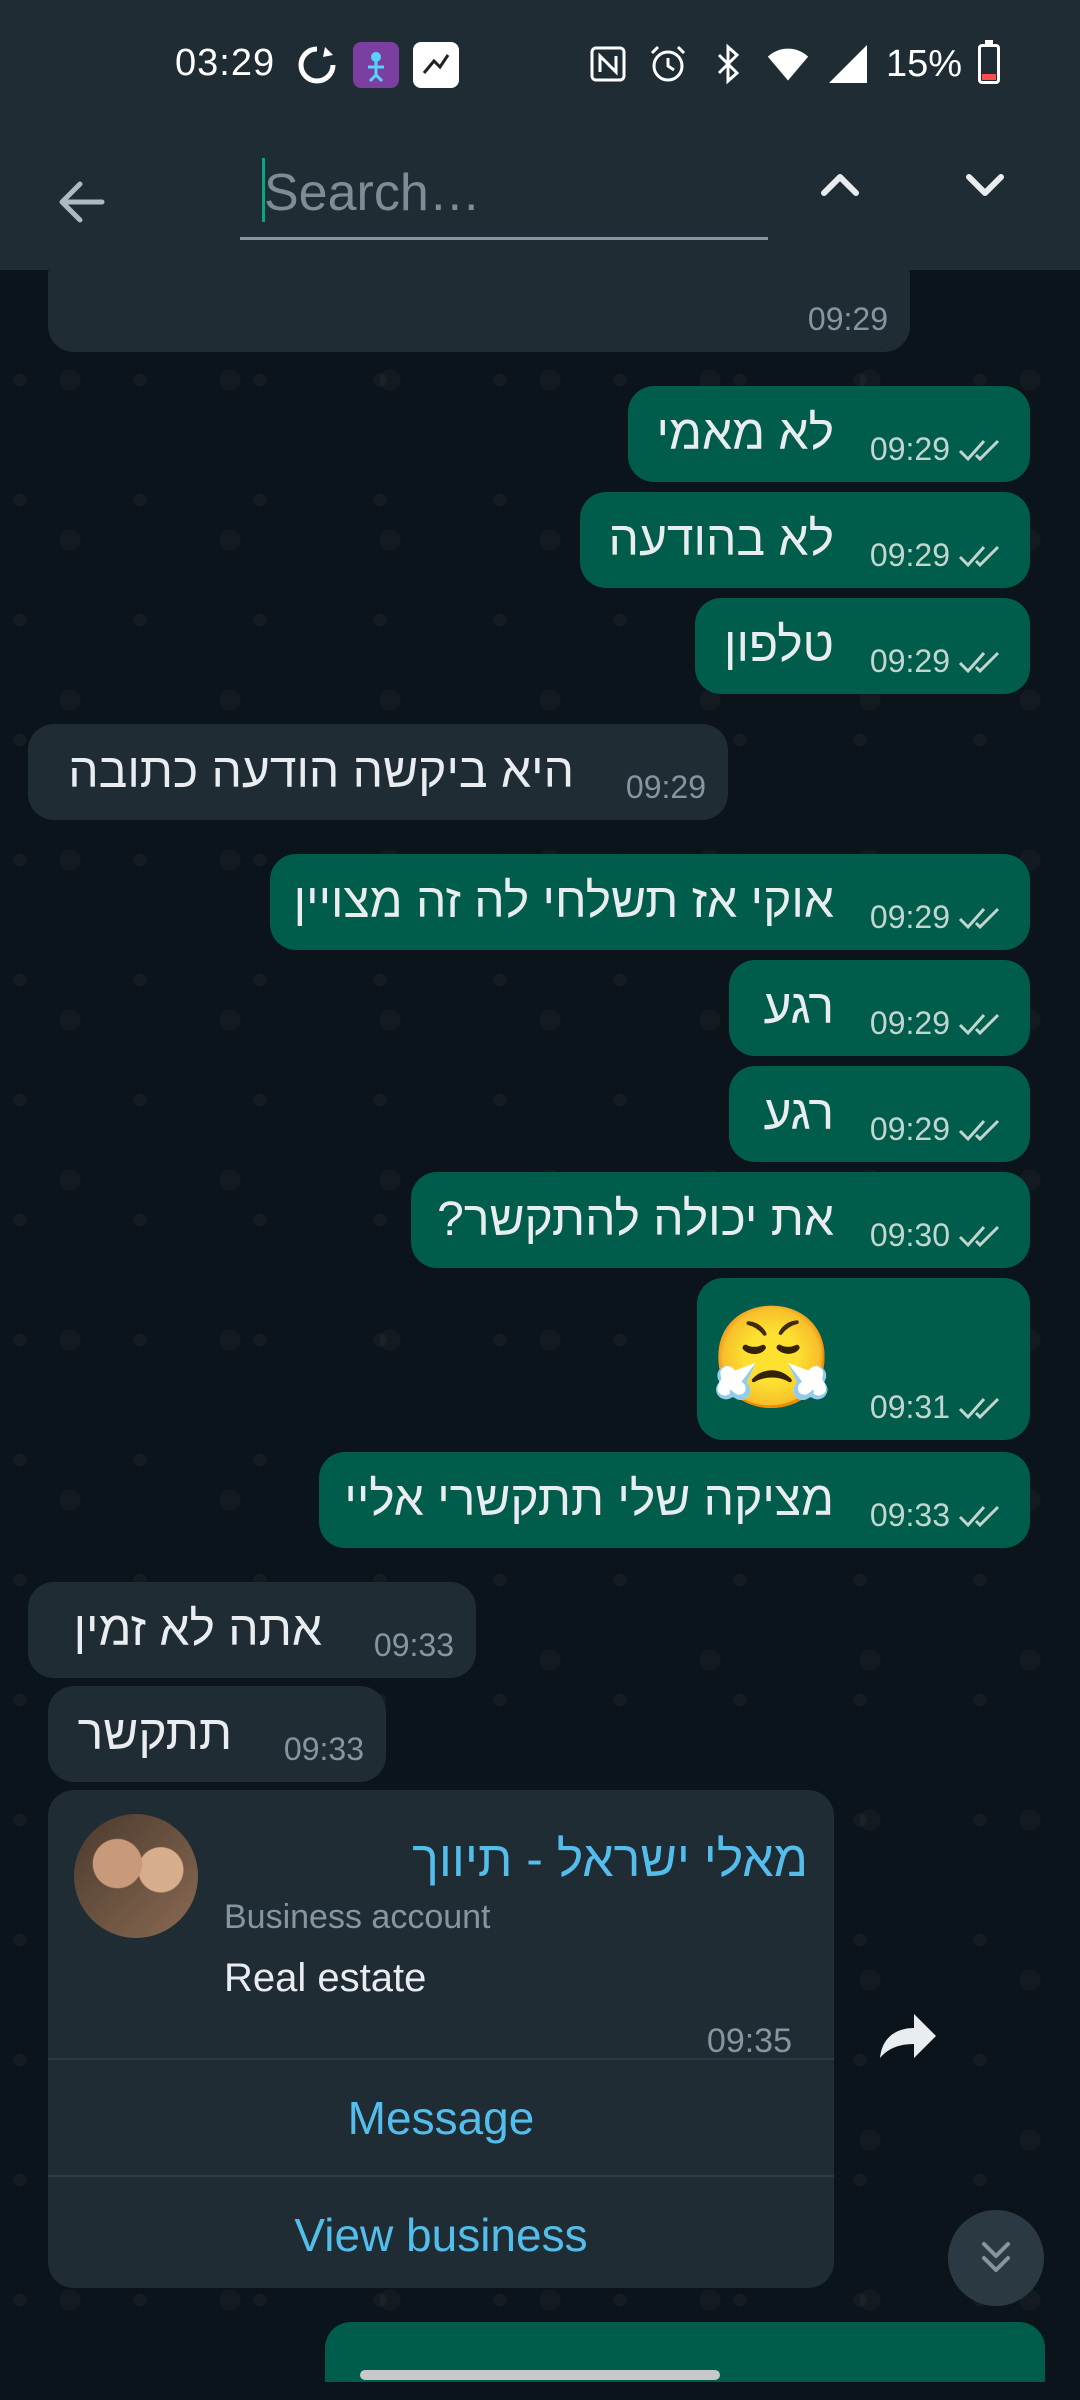 The height and width of the screenshot is (2400, 1080). I want to click on message-text: אתה לא זמין, so click(197, 1629).